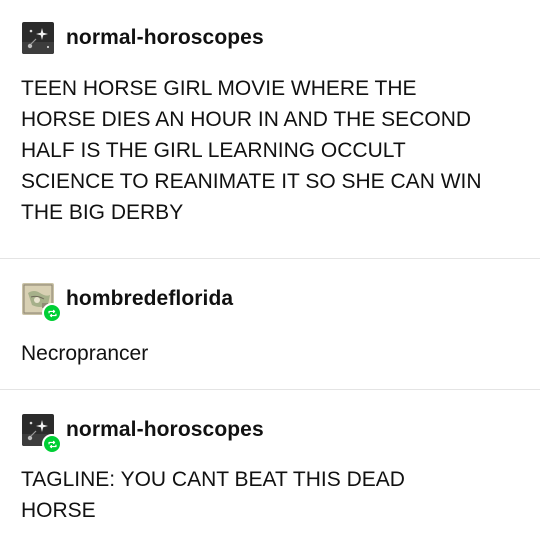 The height and width of the screenshot is (555, 540). Describe the element at coordinates (149, 299) in the screenshot. I see `username: hombredeflorida` at that location.